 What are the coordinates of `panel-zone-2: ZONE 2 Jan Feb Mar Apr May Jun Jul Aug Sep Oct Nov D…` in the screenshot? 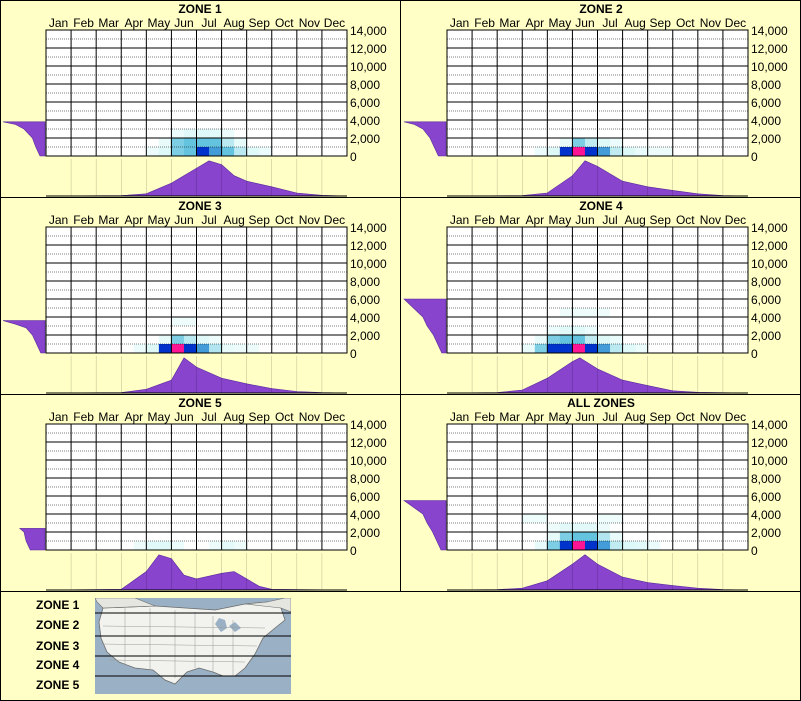 It's located at (601, 98).